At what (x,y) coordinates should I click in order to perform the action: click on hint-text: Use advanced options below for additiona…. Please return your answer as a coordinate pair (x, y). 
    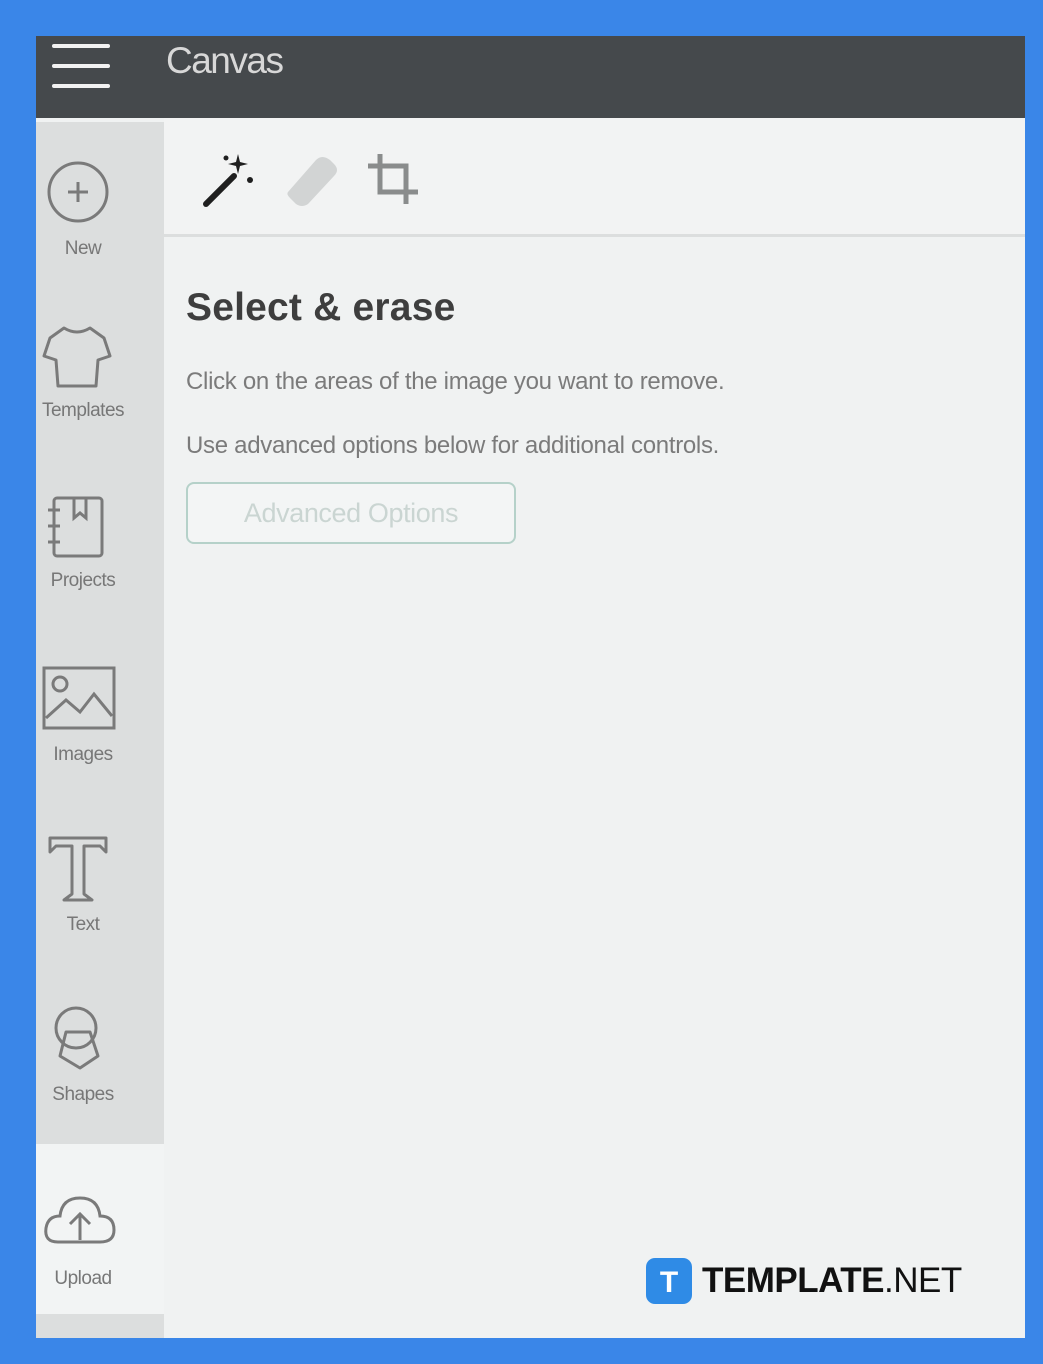
    Looking at the image, I should click on (453, 445).